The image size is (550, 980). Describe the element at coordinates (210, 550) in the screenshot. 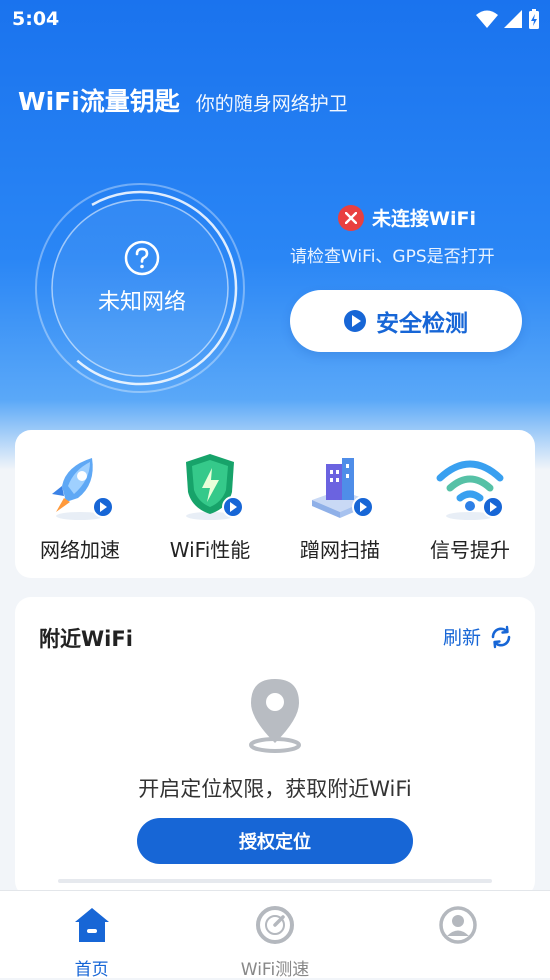

I see `tool-label: WiFi性能` at that location.